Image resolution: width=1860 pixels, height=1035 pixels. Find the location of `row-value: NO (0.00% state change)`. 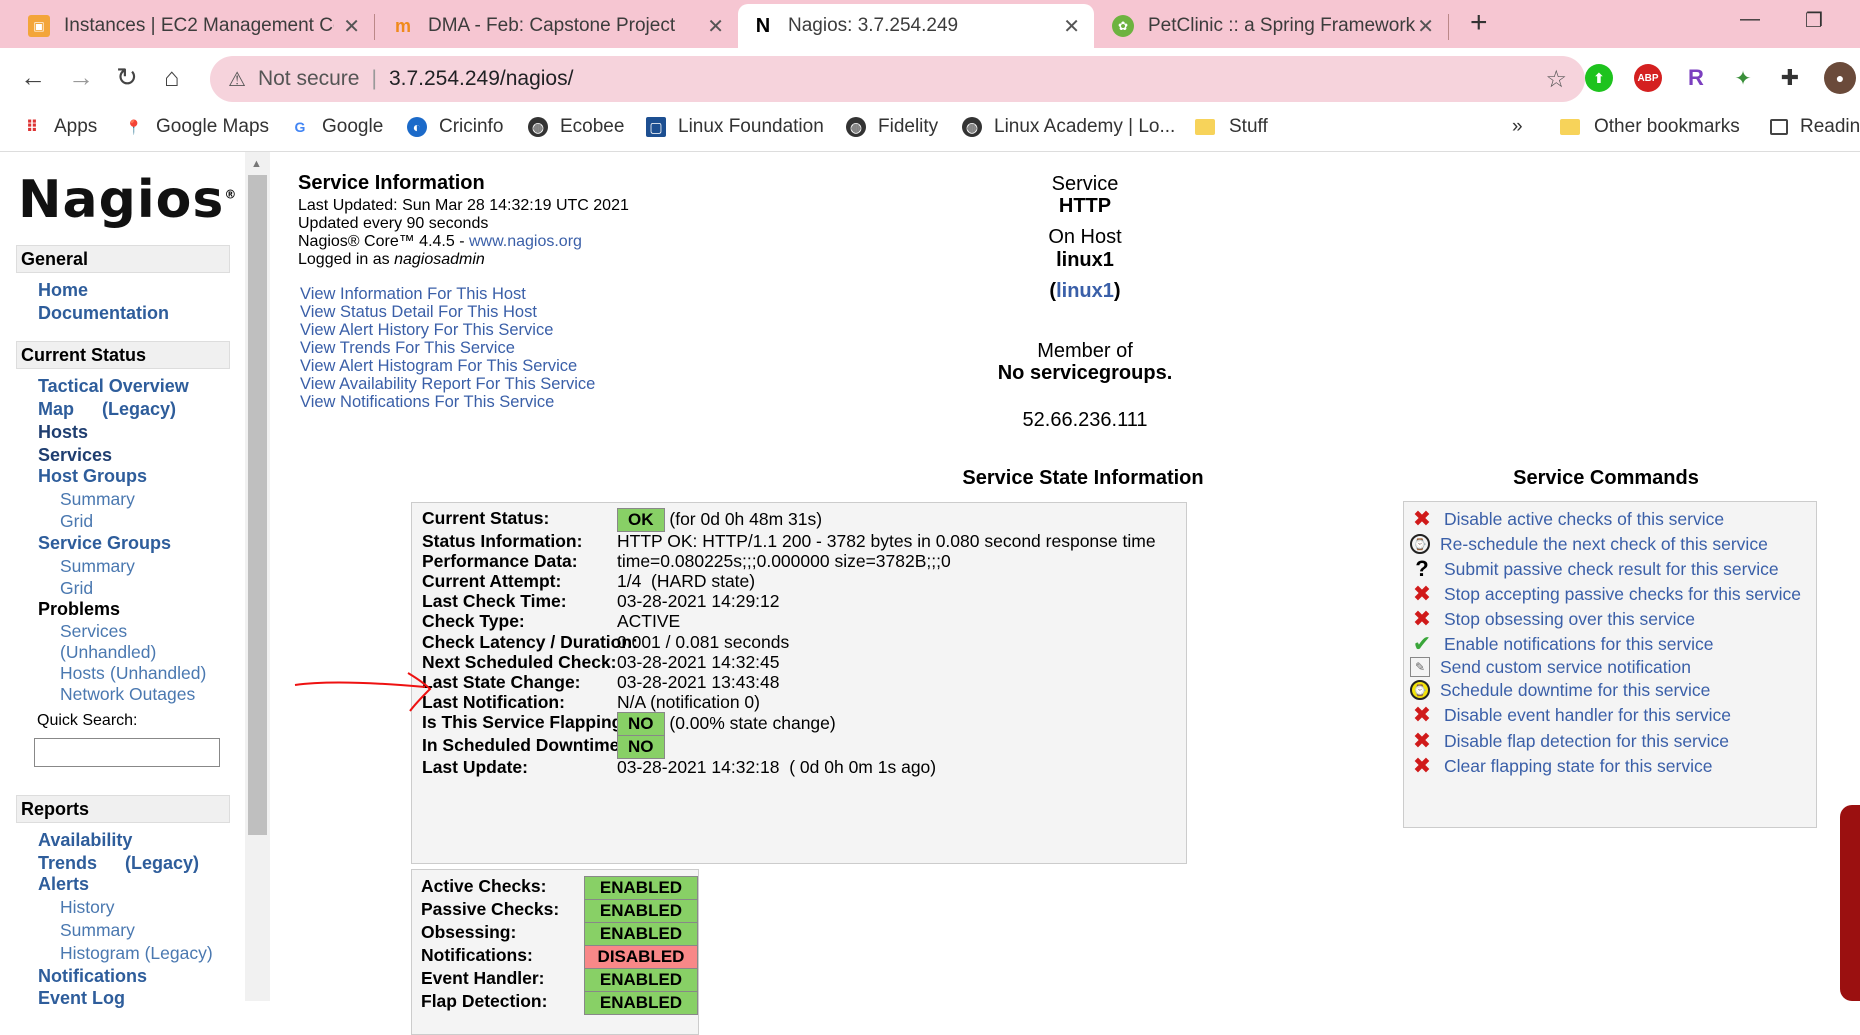

row-value: NO (0.00% state change) is located at coordinates (726, 724).